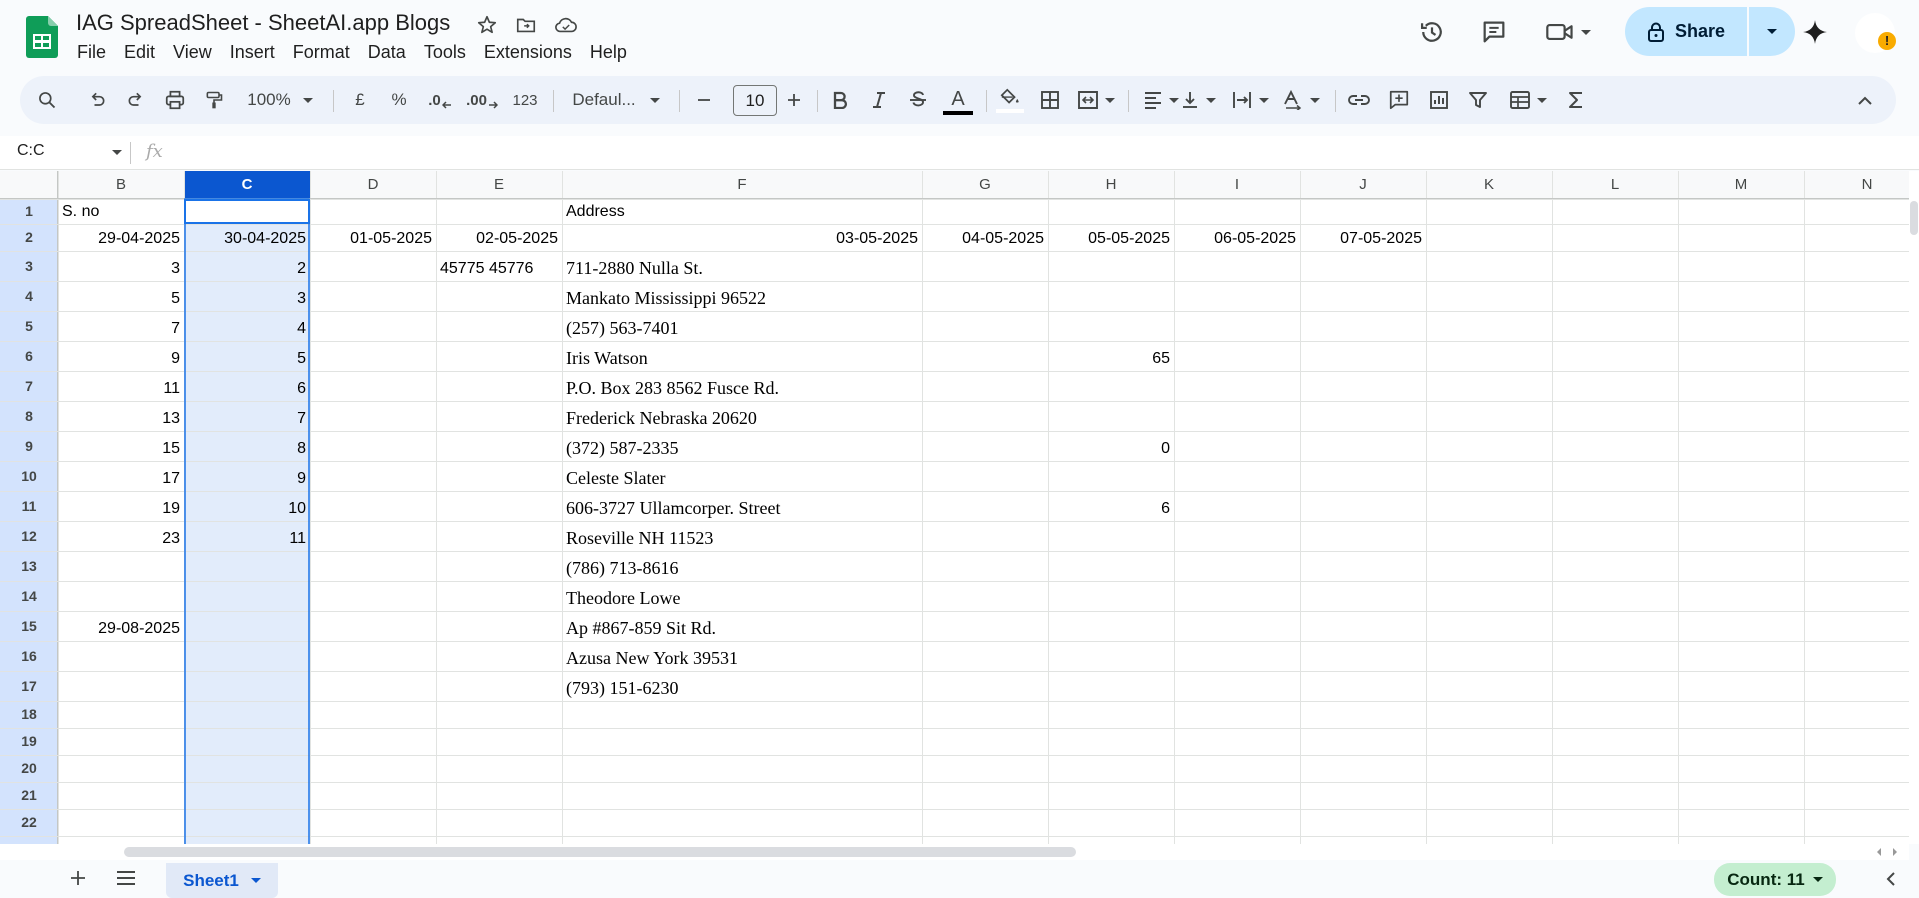  I want to click on cell-f3: 711-2880 Nulla St., so click(742, 268).